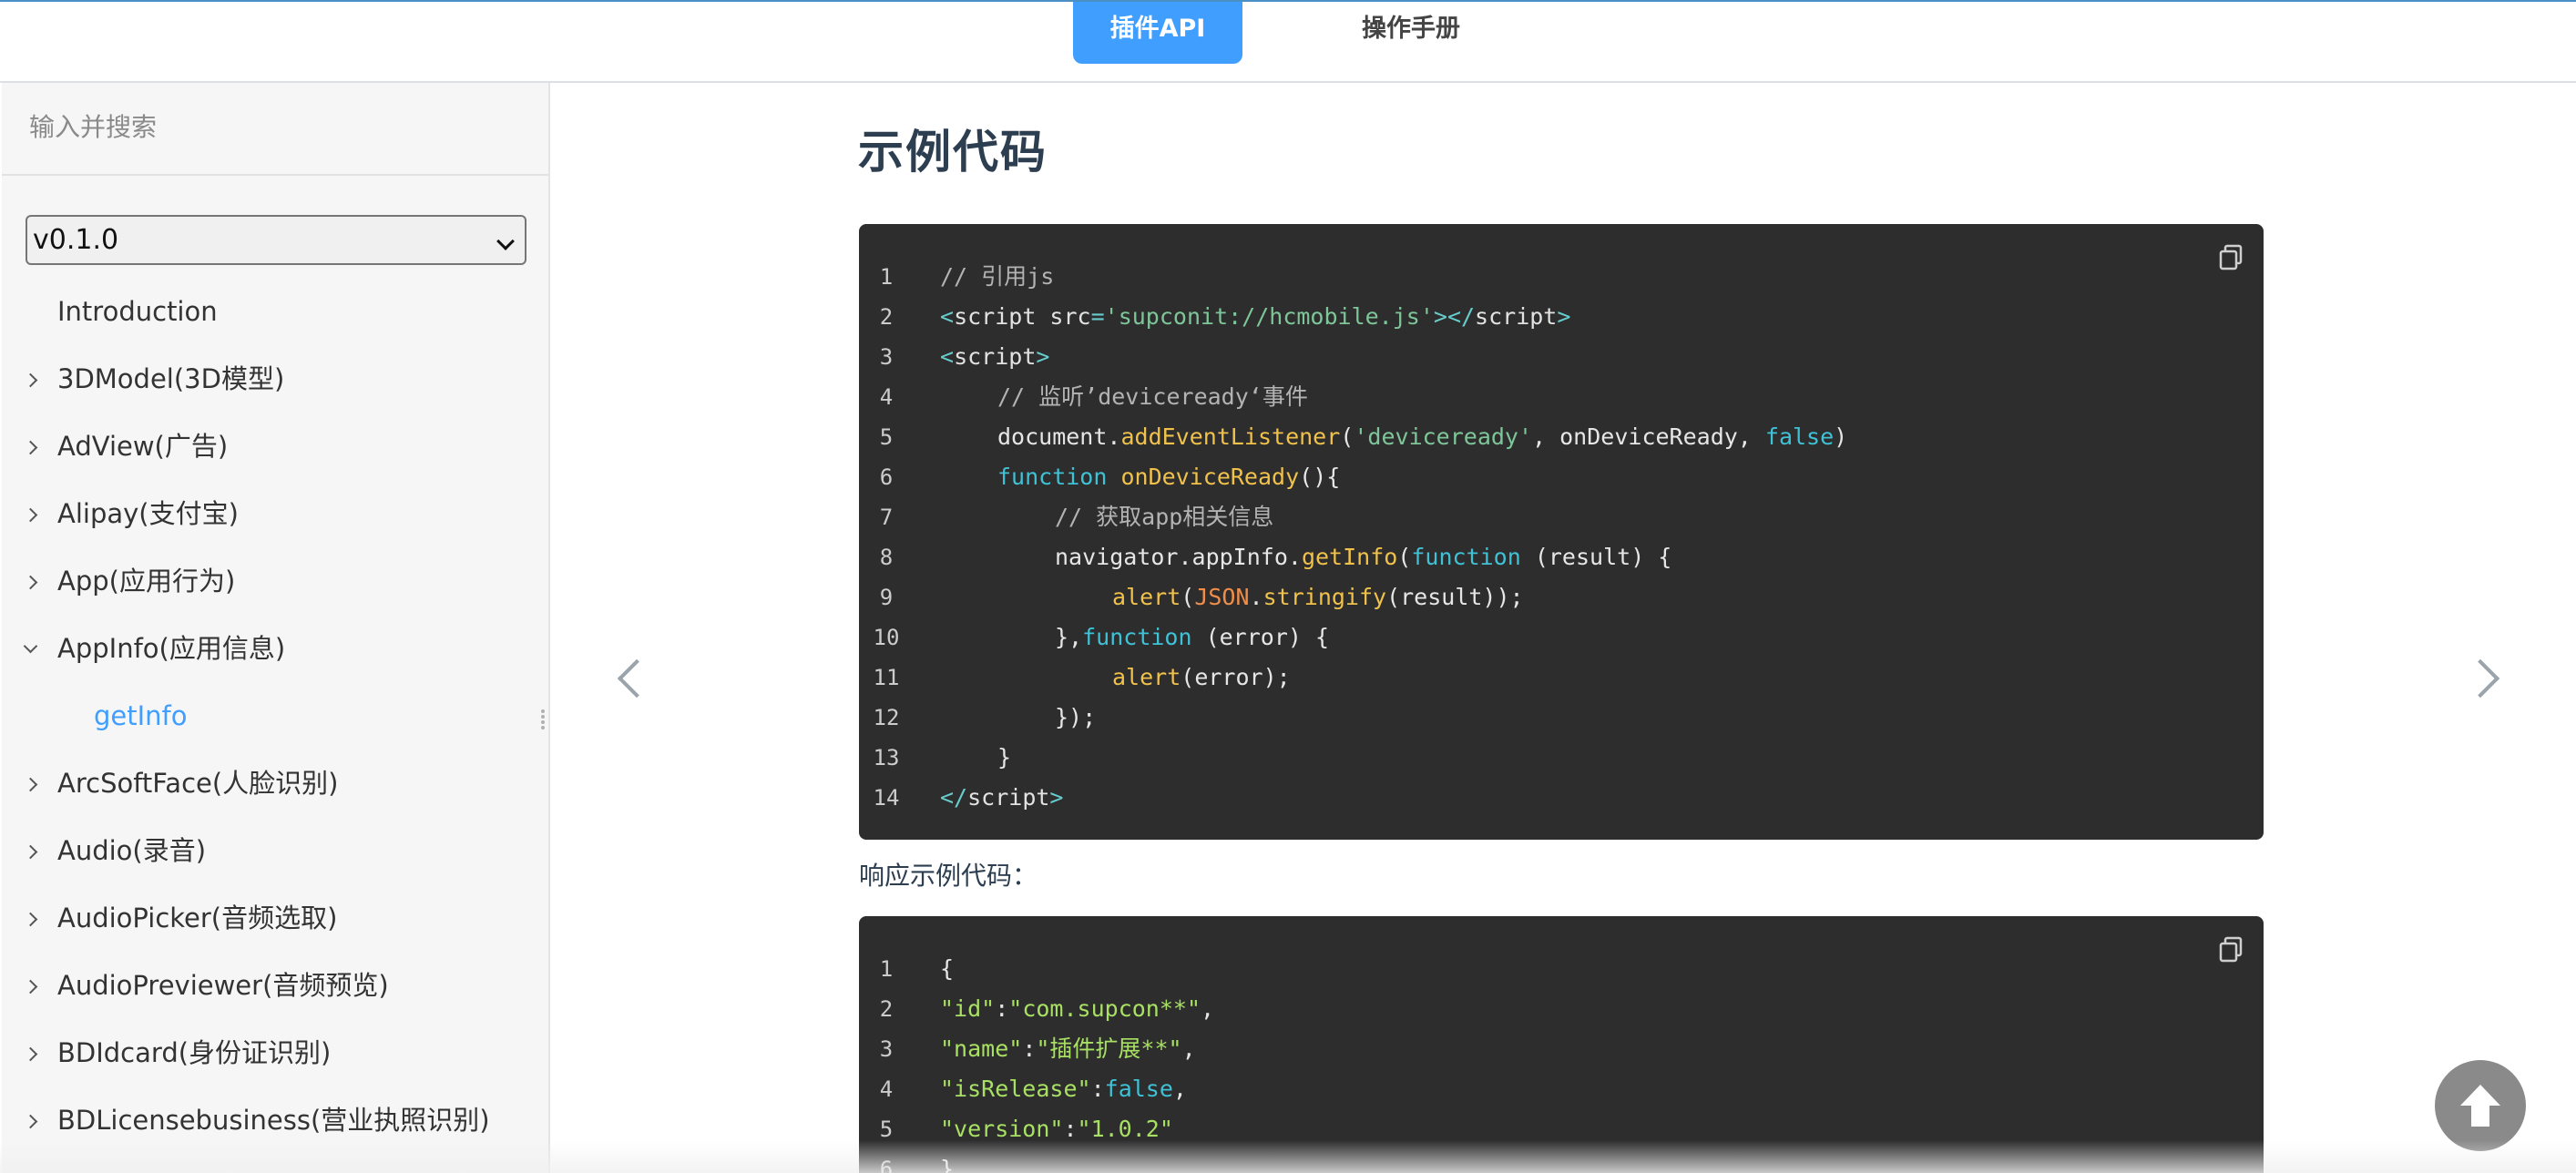 The width and height of the screenshot is (2576, 1173). What do you see at coordinates (275, 648) in the screenshot?
I see `sidebar-item-appinfo: AppInfo(应用信息)` at bounding box center [275, 648].